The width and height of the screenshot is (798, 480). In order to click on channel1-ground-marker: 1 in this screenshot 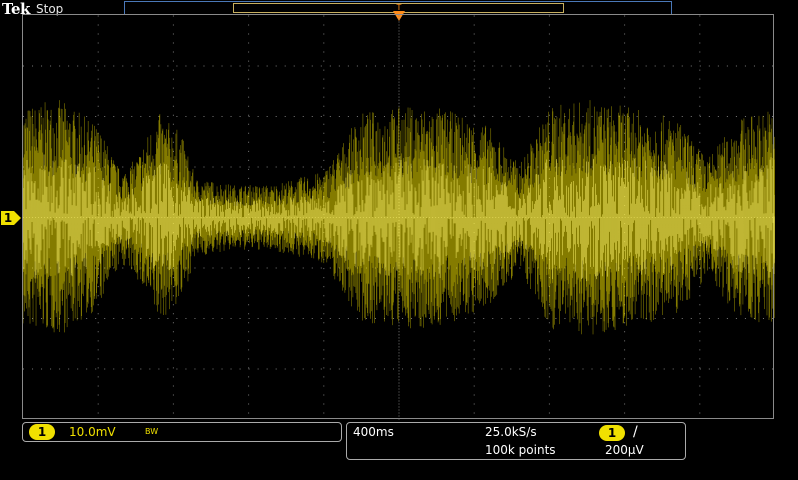, I will do `click(11, 218)`.